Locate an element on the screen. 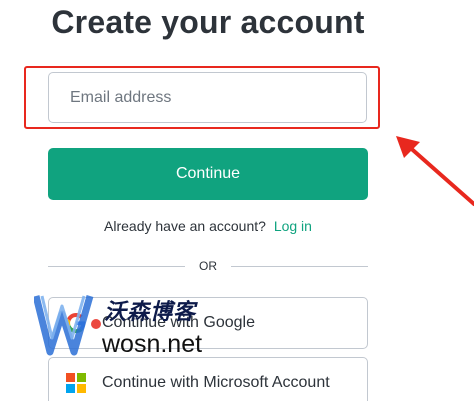 The width and height of the screenshot is (474, 401). or-divider: OR is located at coordinates (208, 266).